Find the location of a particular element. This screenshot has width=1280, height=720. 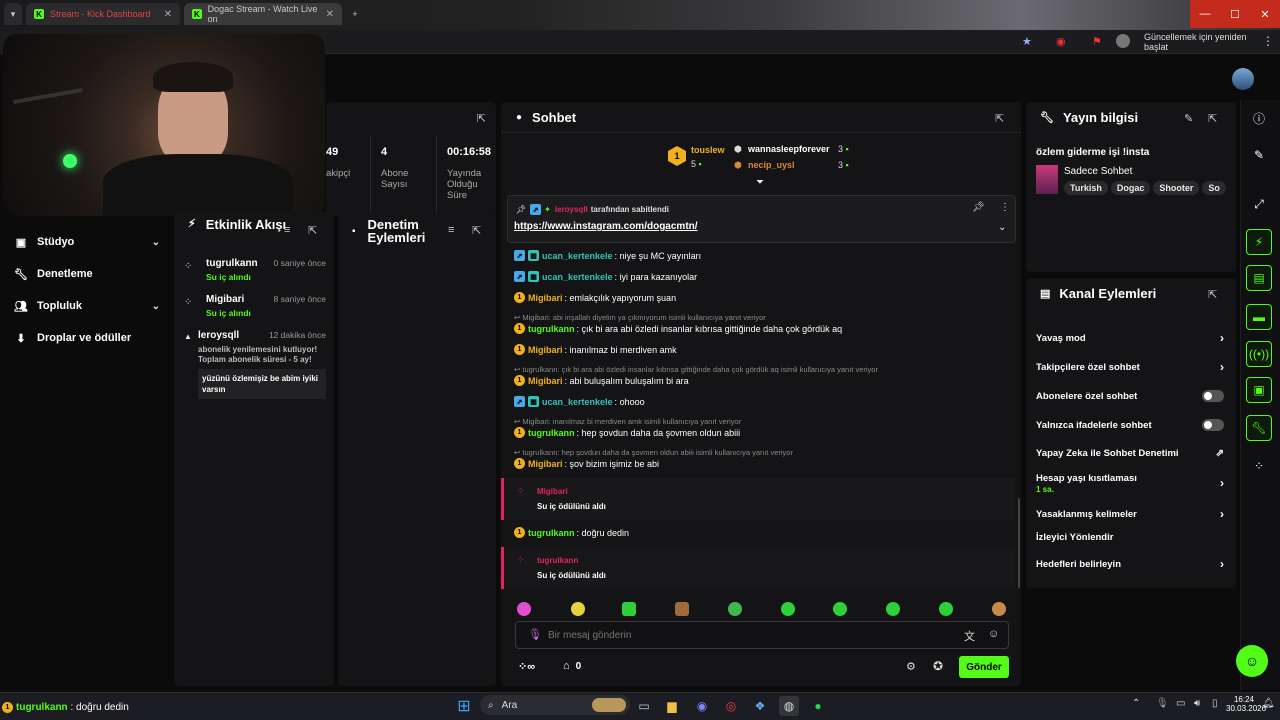

settings-icon: ⚙ is located at coordinates (911, 666).